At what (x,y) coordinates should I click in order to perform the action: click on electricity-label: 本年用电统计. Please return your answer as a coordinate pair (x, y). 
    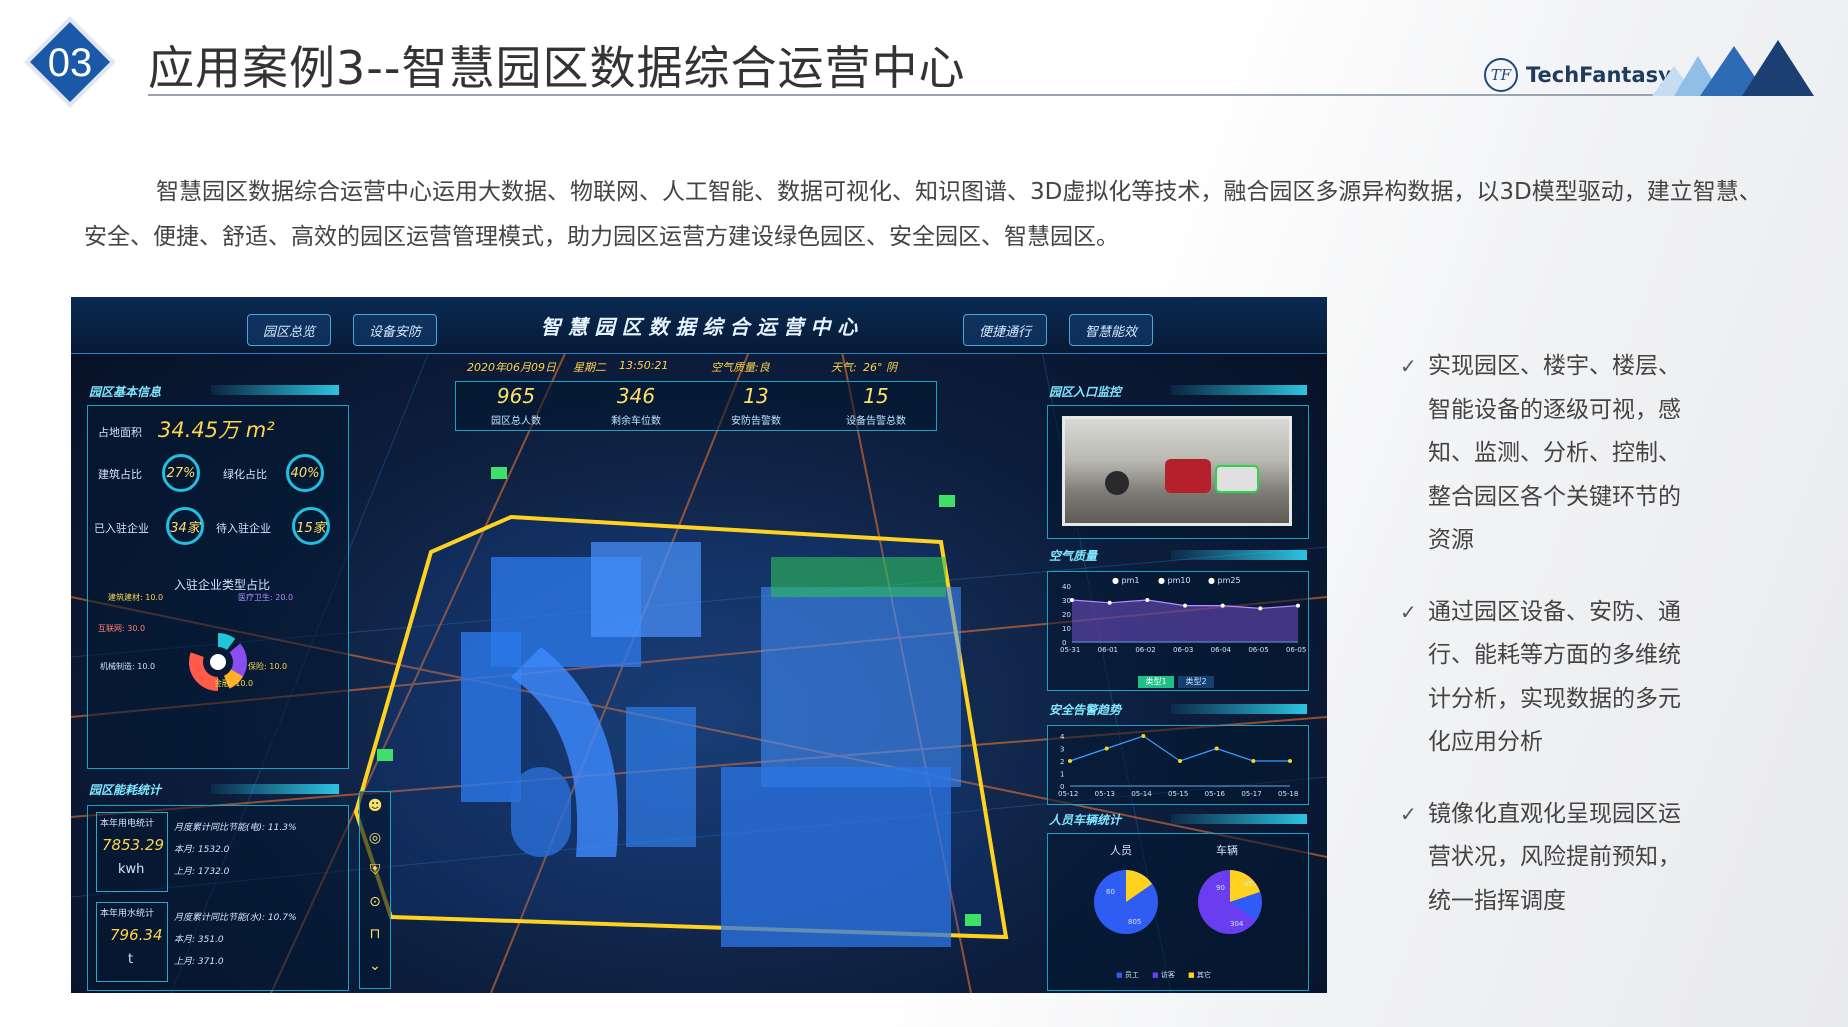
    Looking at the image, I should click on (127, 824).